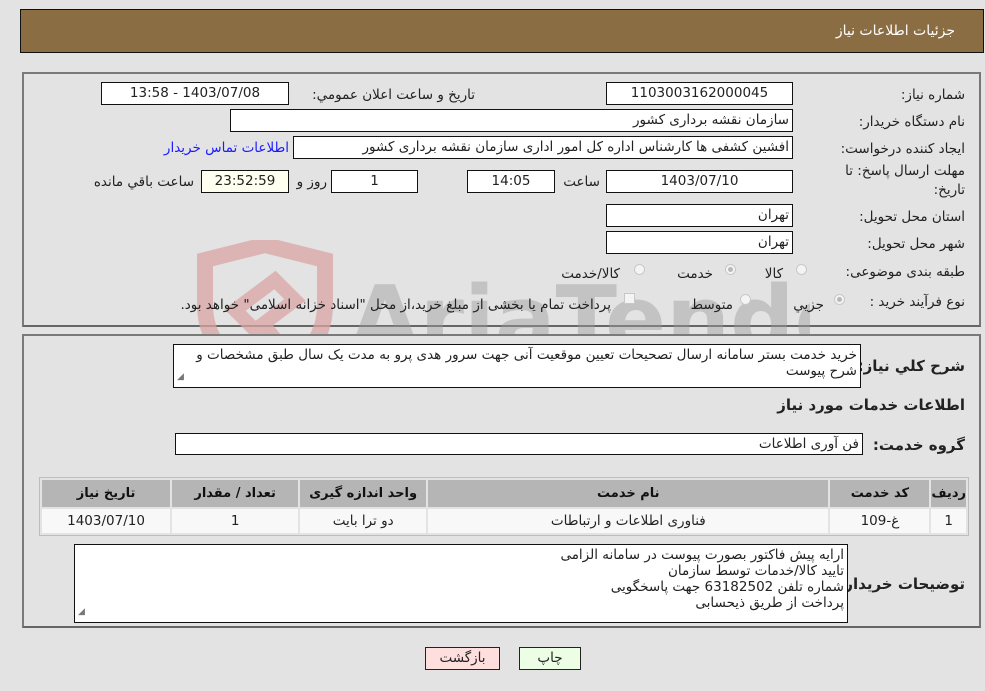 The width and height of the screenshot is (985, 691). I want to click on category-goods-label: کالا, so click(773, 274).